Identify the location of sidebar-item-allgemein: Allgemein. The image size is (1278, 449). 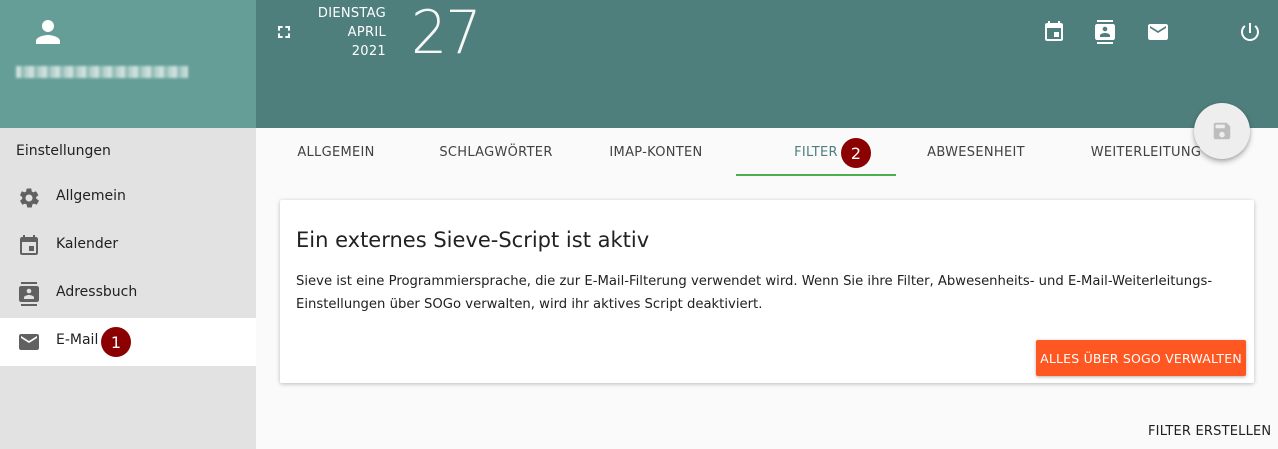
(128, 198).